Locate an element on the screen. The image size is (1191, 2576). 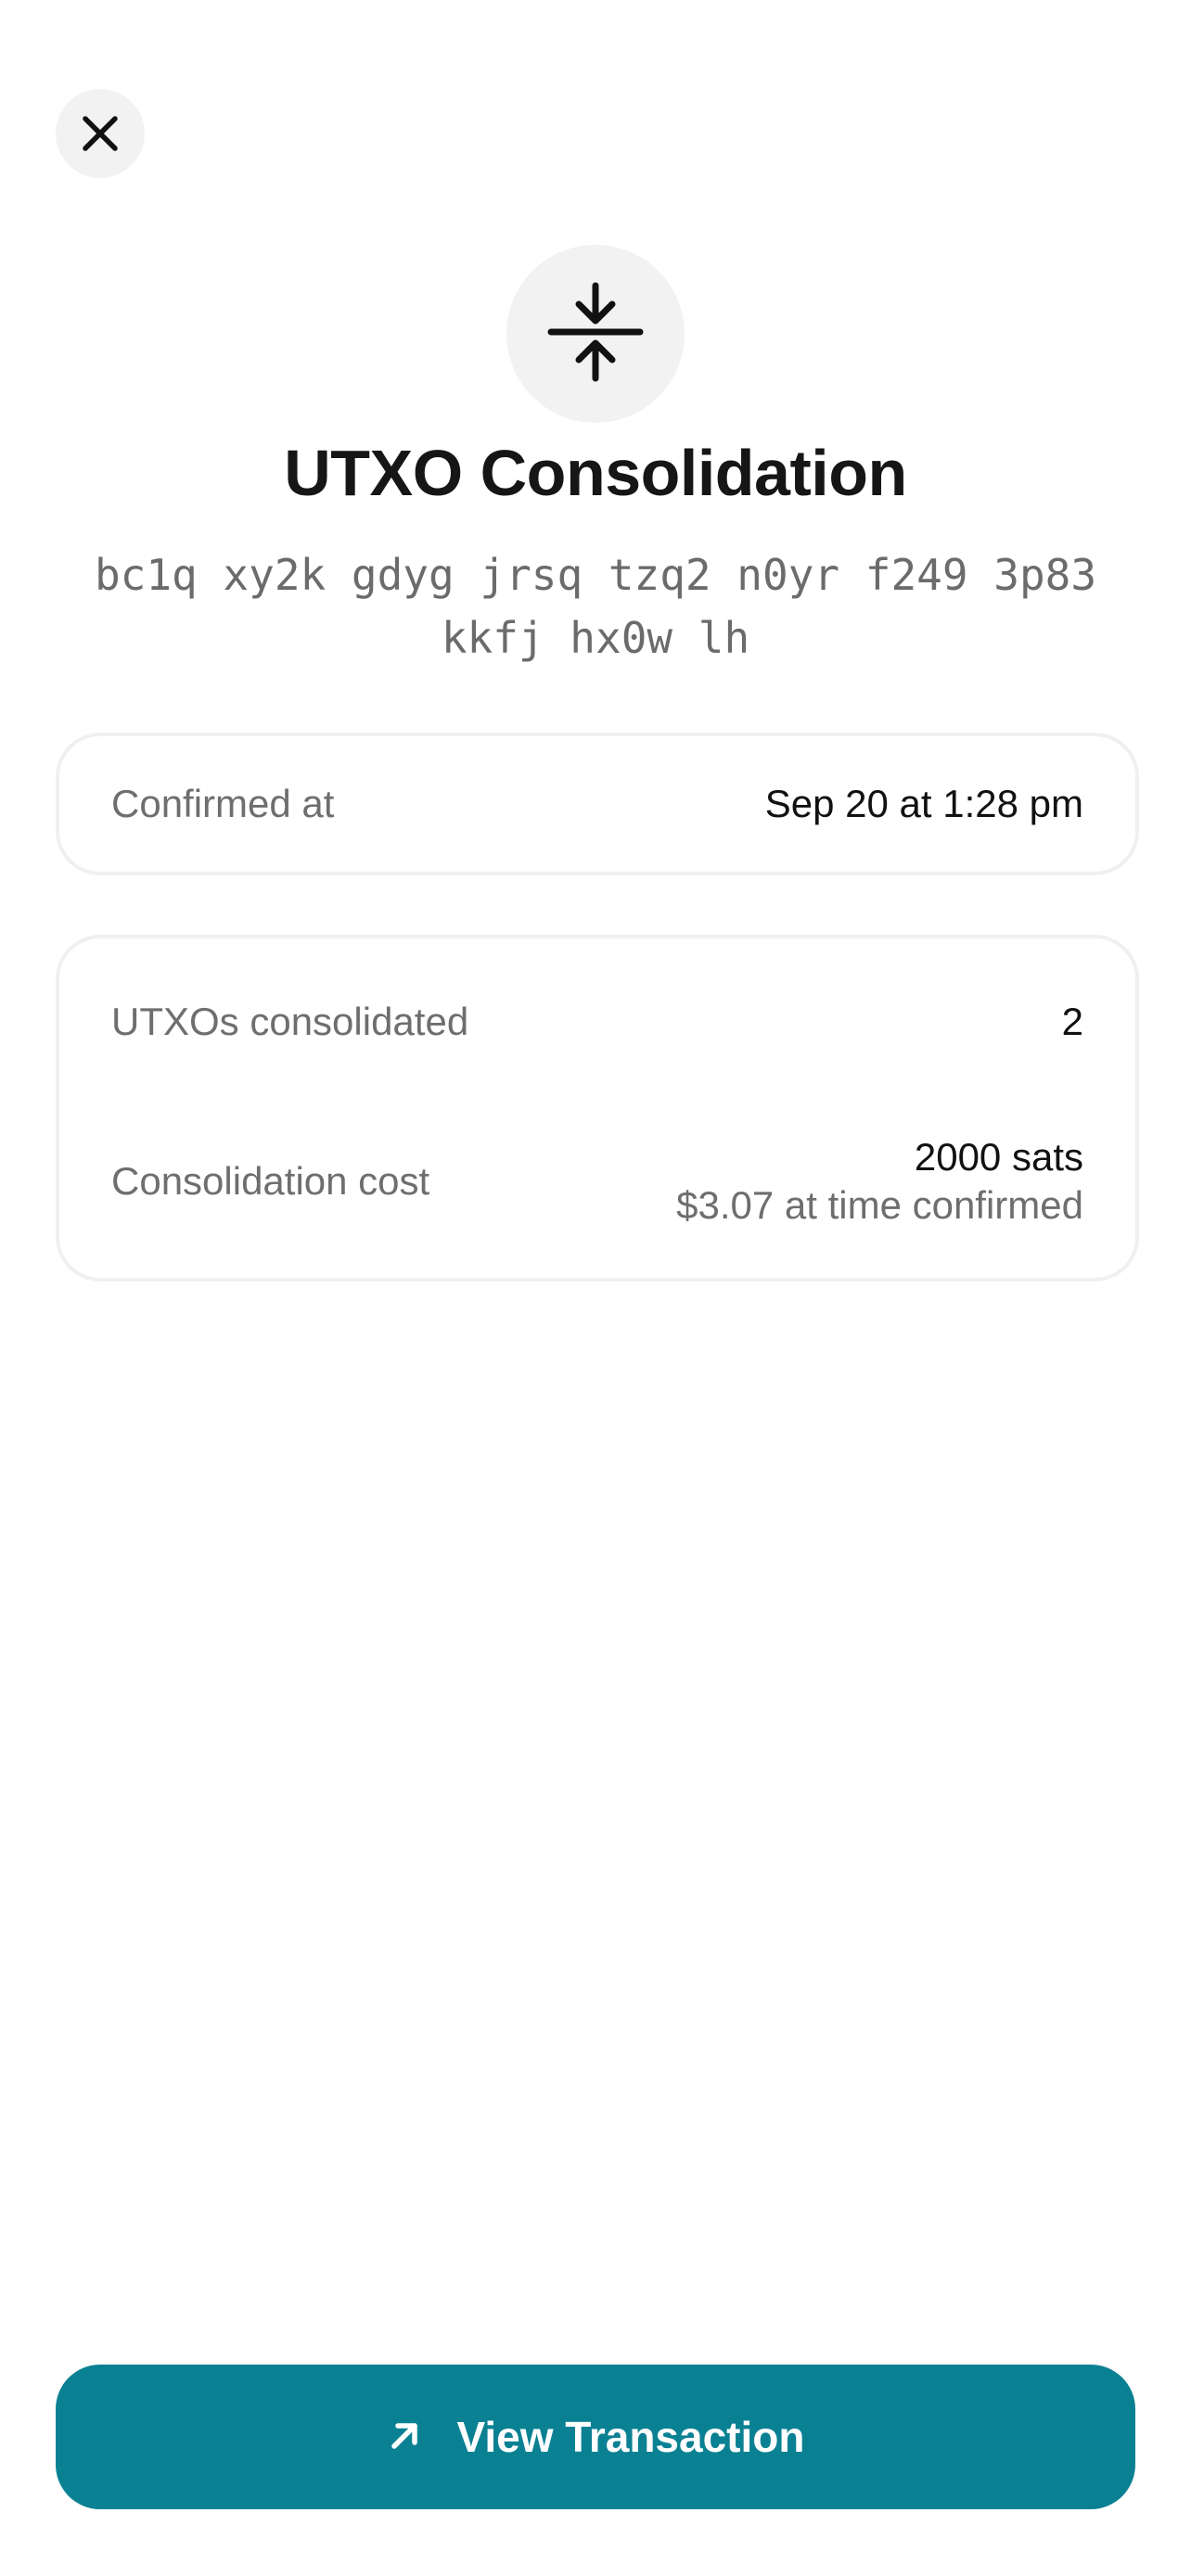
utxos-consolidated-value: 2 is located at coordinates (1072, 1022).